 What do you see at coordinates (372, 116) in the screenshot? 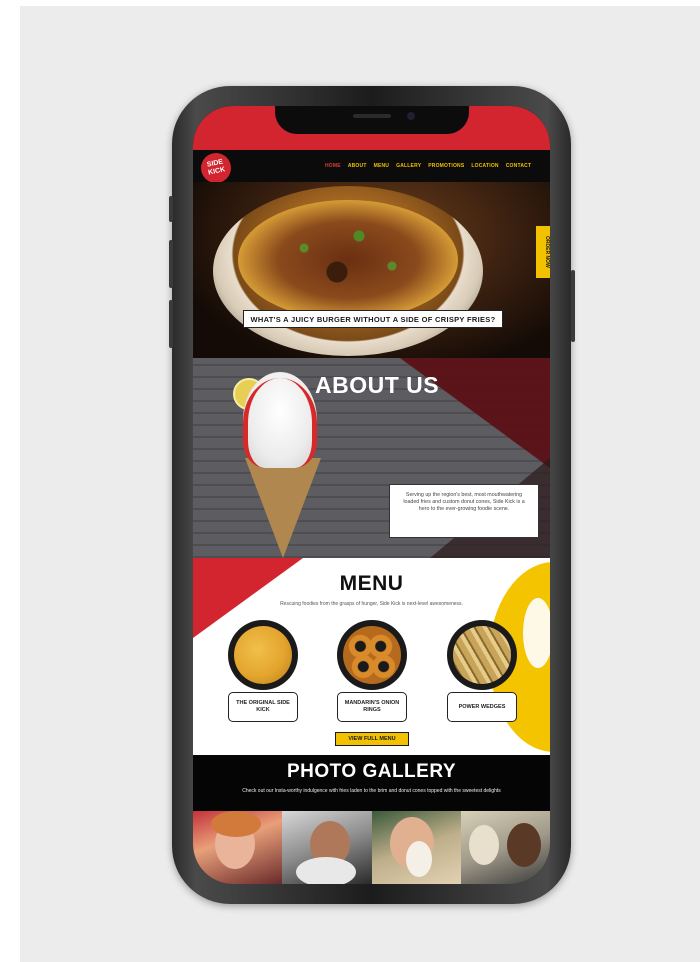
I see `speaker-grille` at bounding box center [372, 116].